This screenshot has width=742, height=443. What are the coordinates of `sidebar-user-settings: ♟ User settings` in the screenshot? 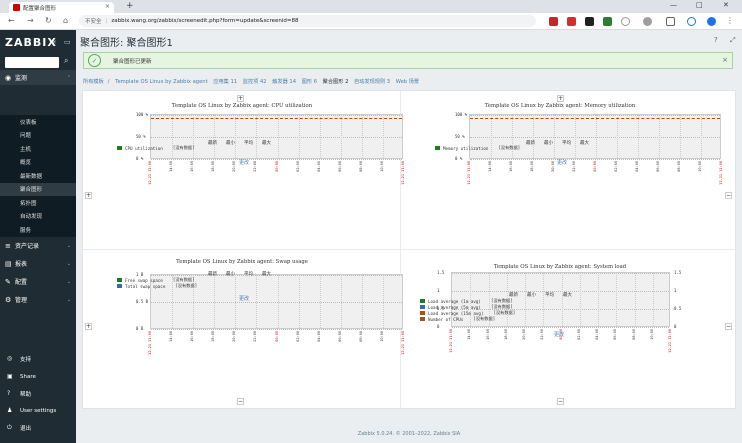 It's located at (38, 410).